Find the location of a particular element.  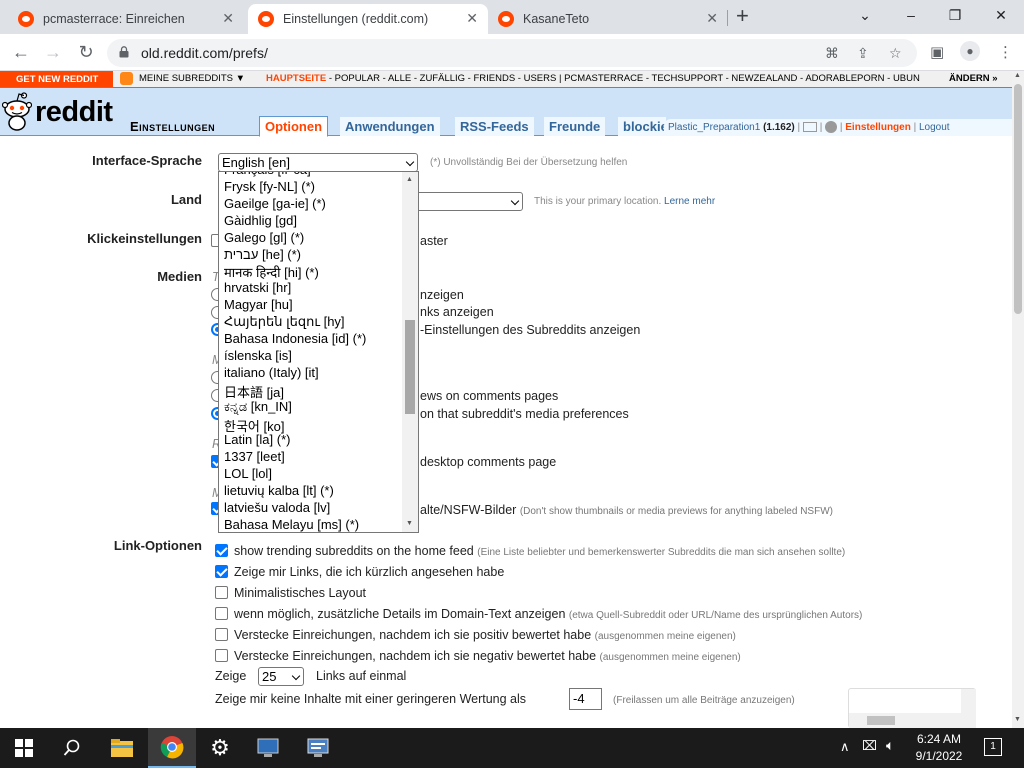

learn-more-link: Lerne mehr is located at coordinates (689, 201).